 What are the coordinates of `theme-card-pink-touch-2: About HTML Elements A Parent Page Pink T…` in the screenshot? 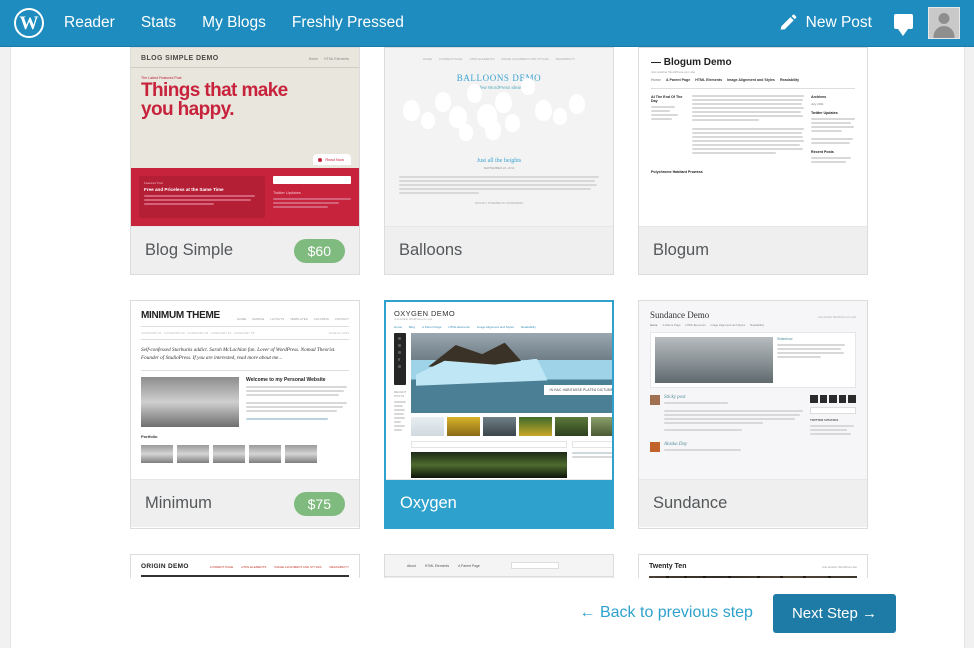 It's located at (499, 566).